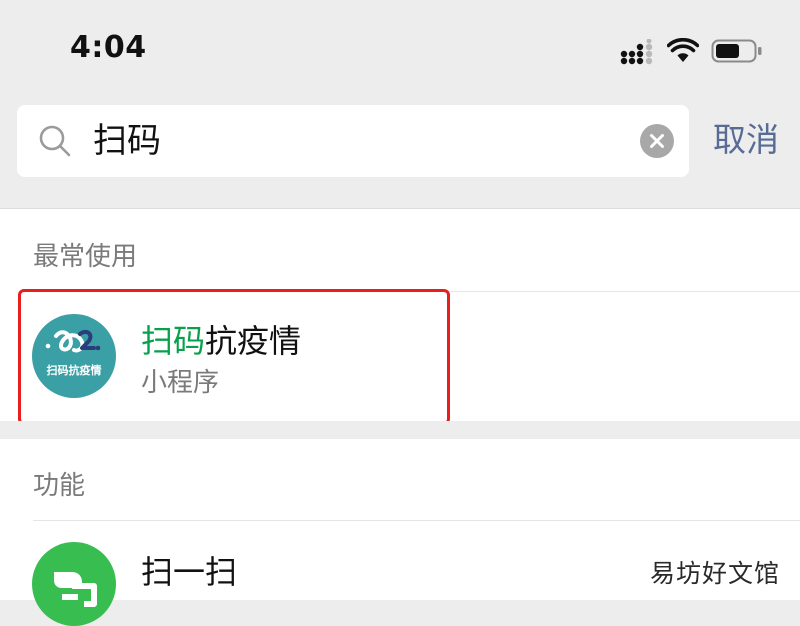 The width and height of the screenshot is (800, 626). Describe the element at coordinates (253, 341) in the screenshot. I see `result-title-rest: 抗疫情` at that location.